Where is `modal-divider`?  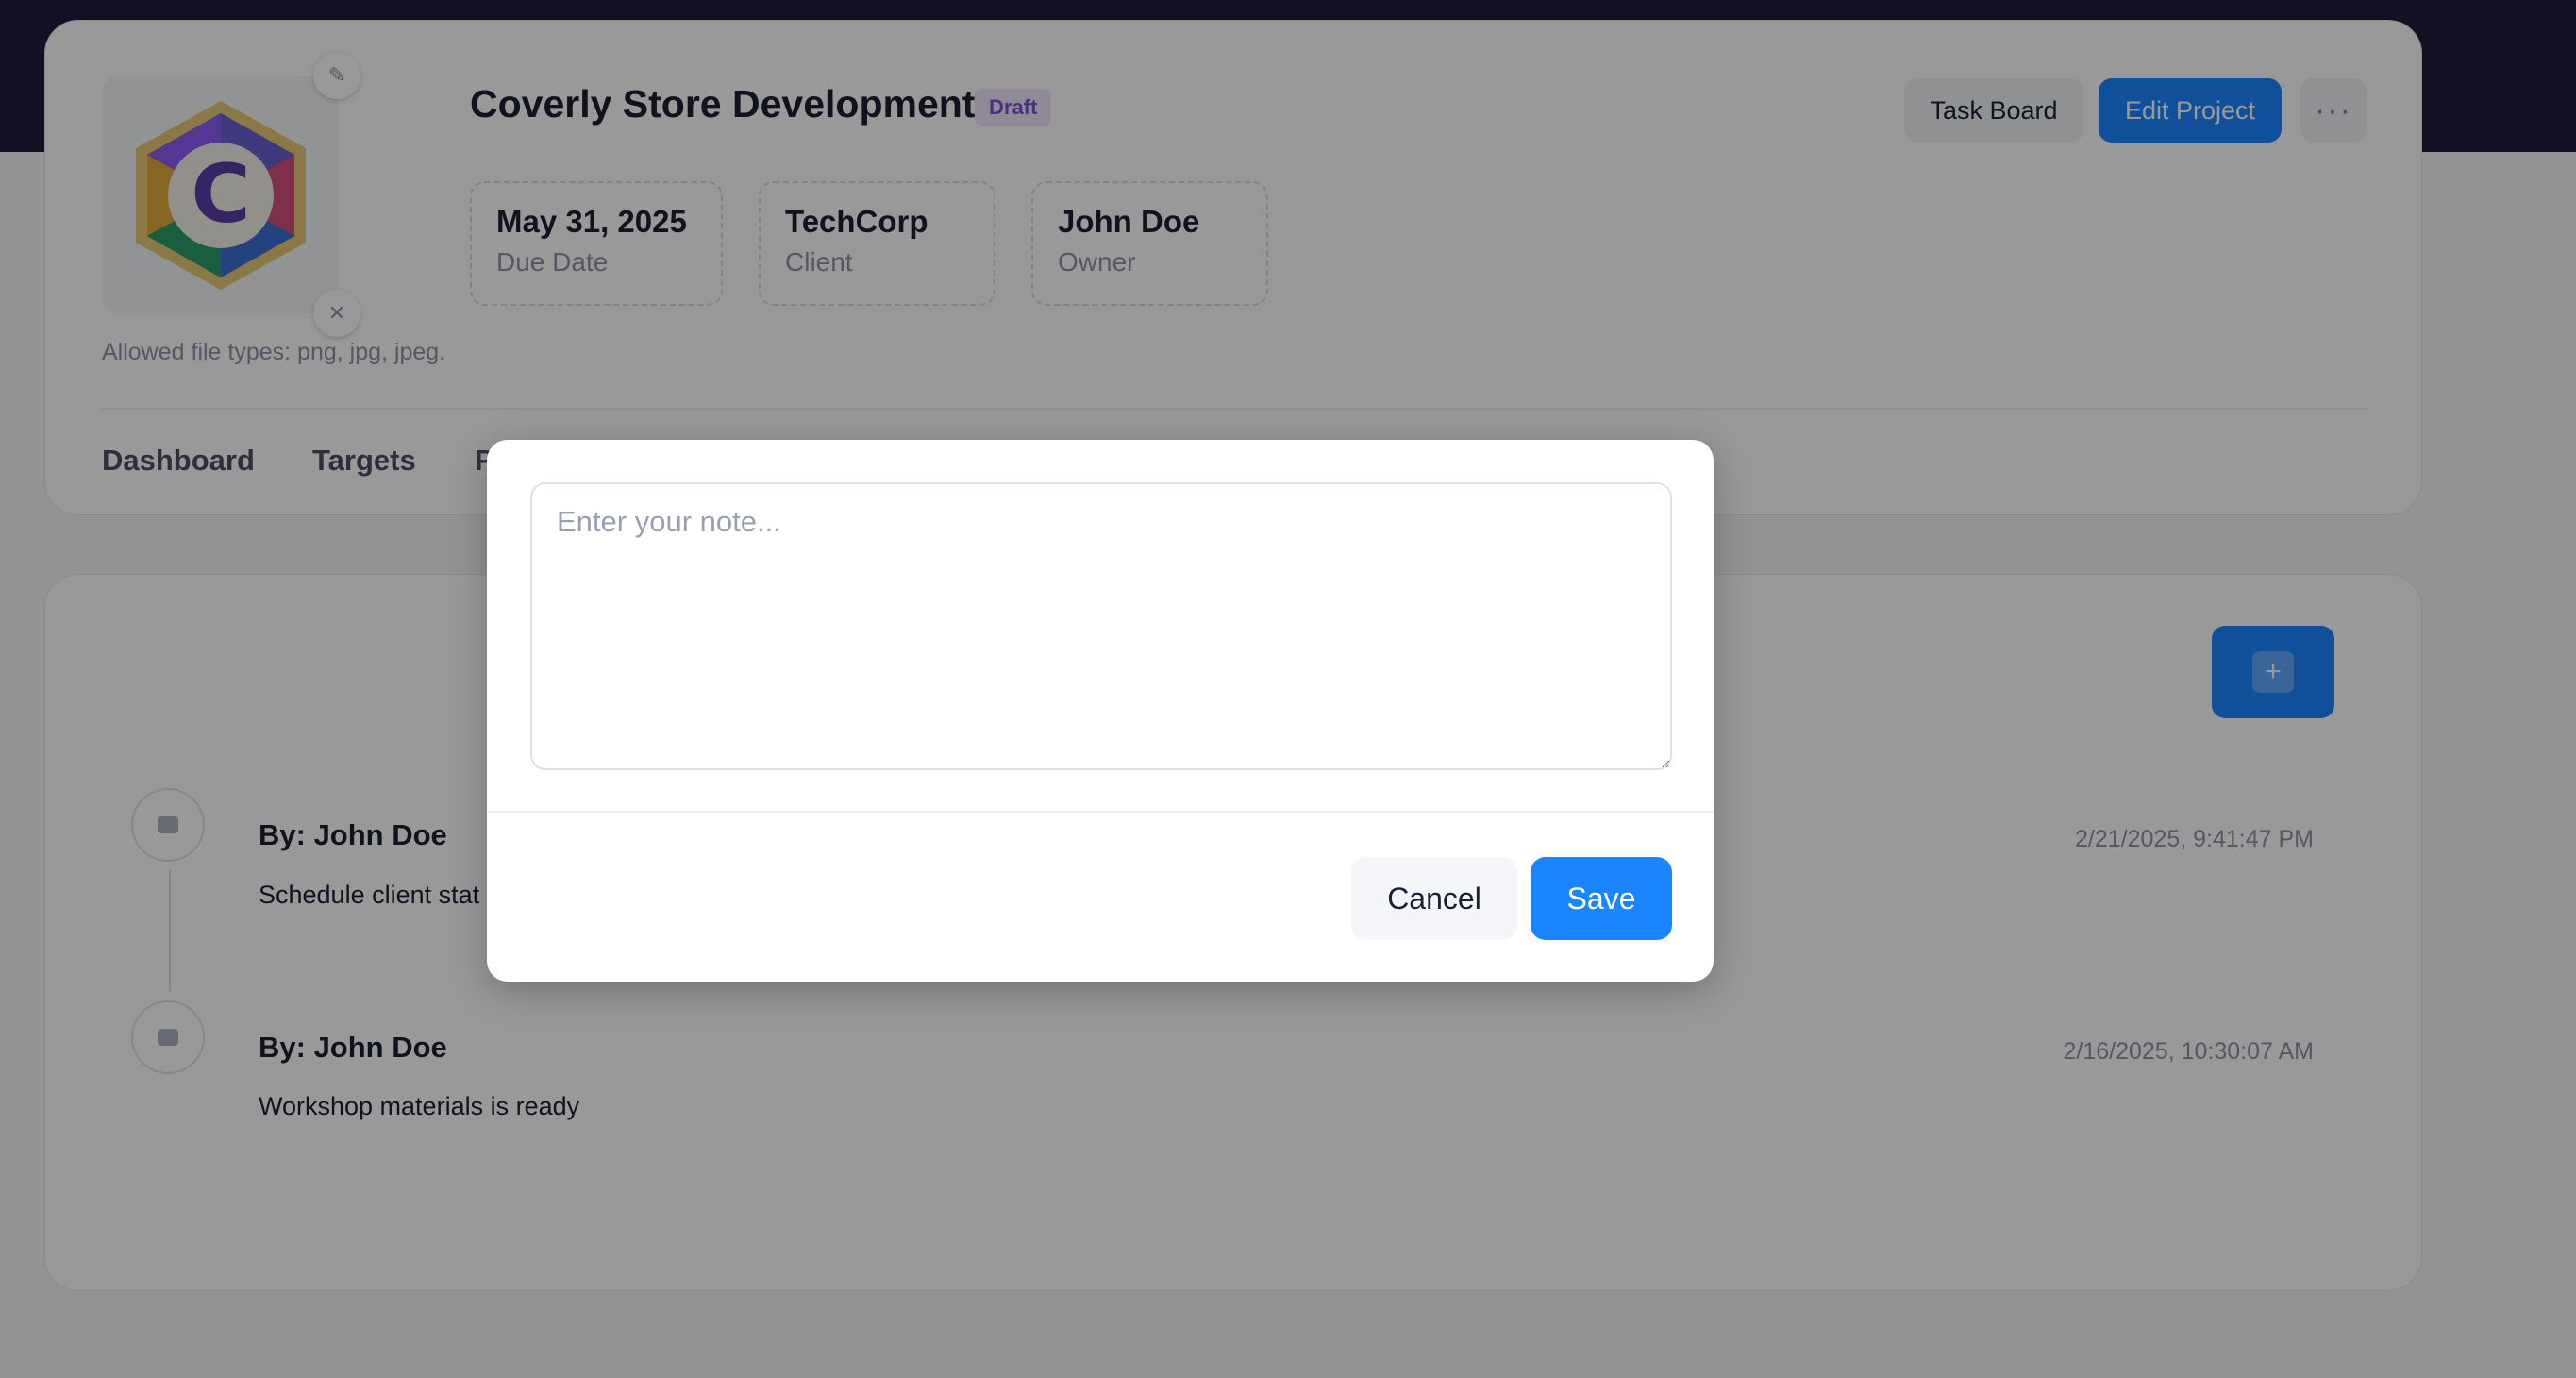
modal-divider is located at coordinates (1100, 812).